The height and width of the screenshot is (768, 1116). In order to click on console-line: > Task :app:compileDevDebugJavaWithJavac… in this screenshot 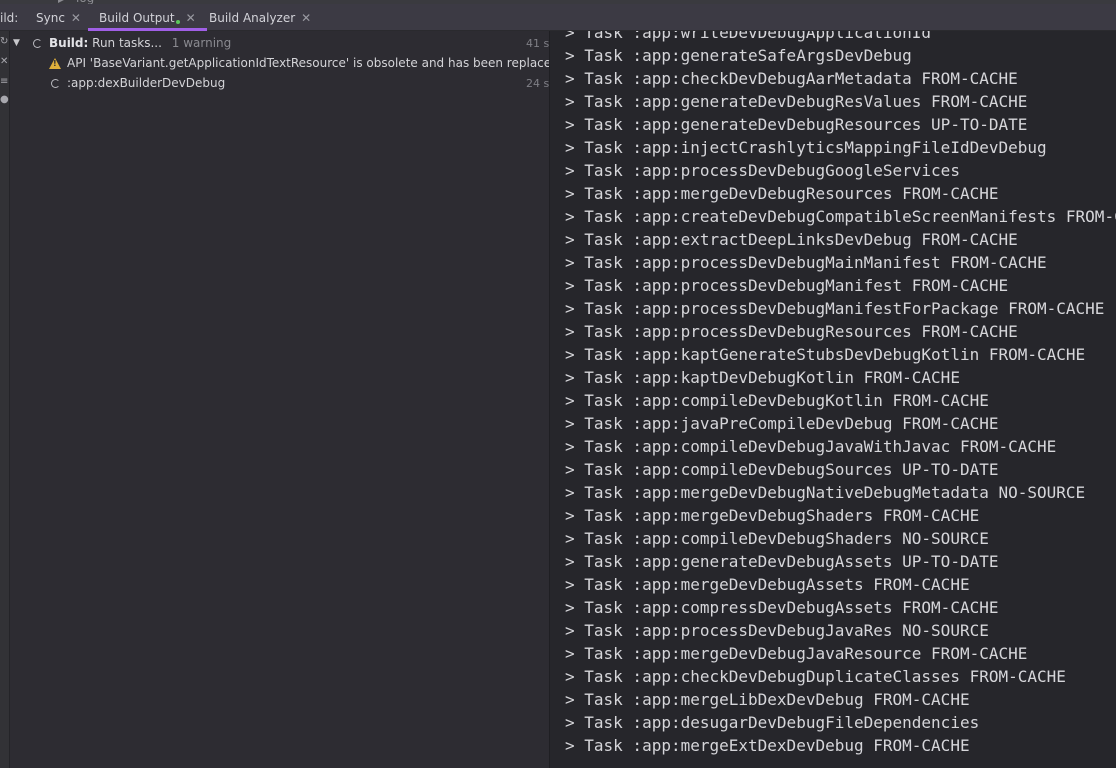, I will do `click(811, 446)`.